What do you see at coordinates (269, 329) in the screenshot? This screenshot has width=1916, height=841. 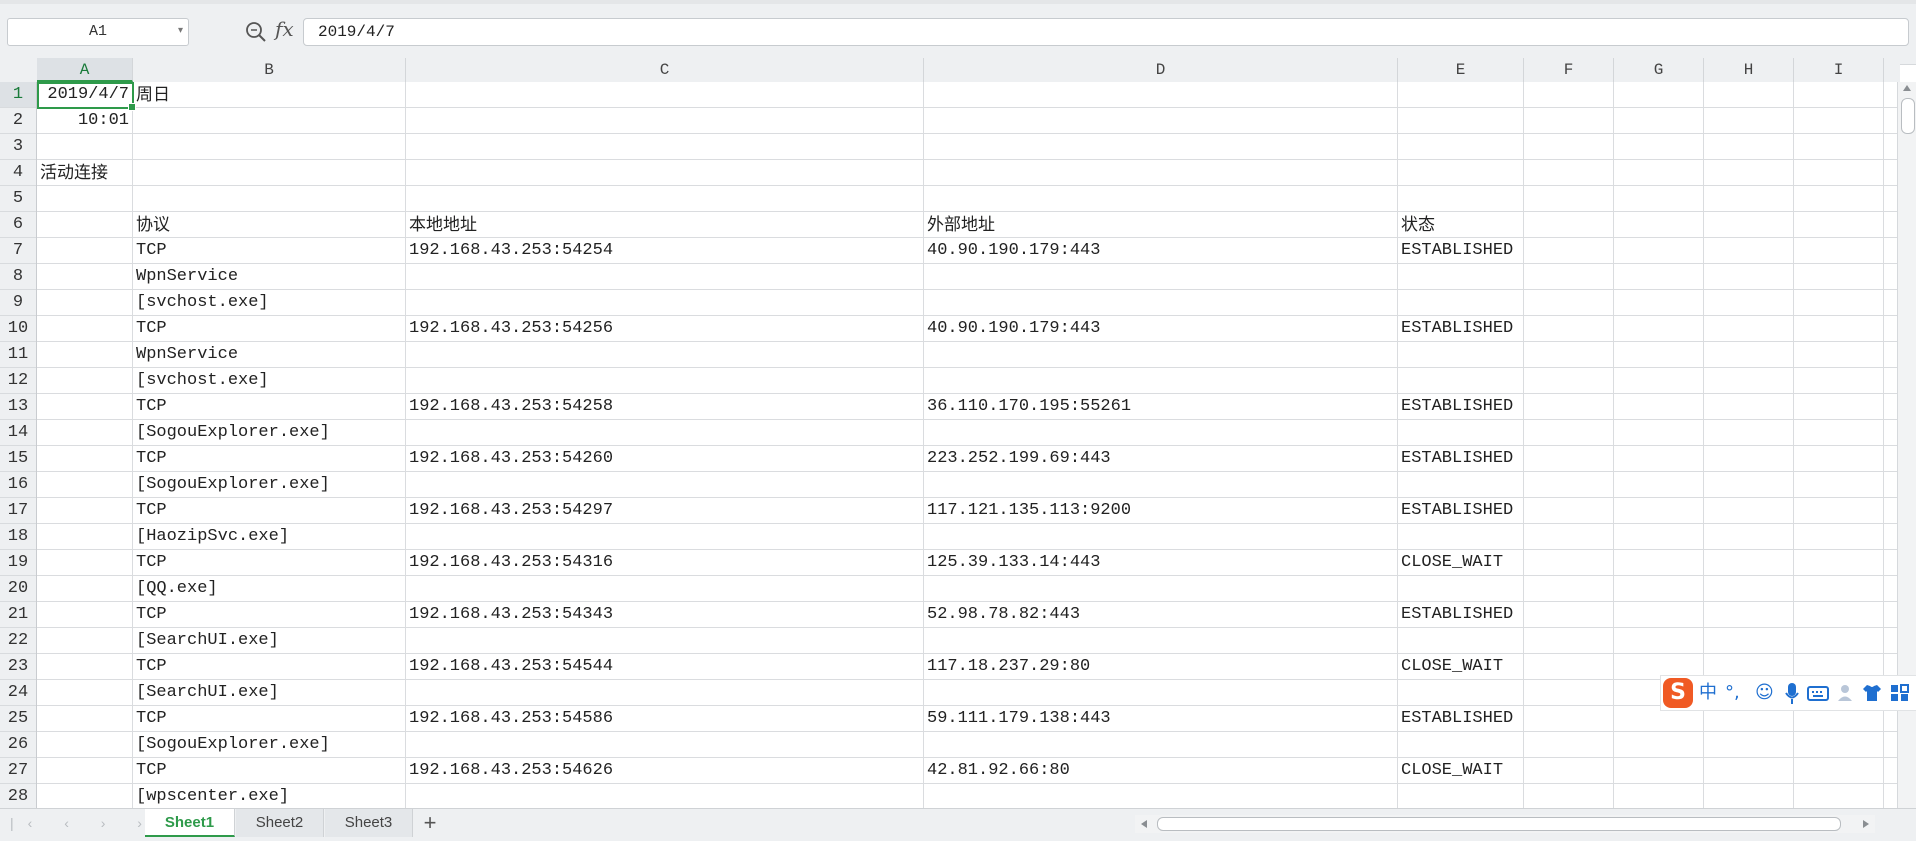 I see `cell-b10: TCP` at bounding box center [269, 329].